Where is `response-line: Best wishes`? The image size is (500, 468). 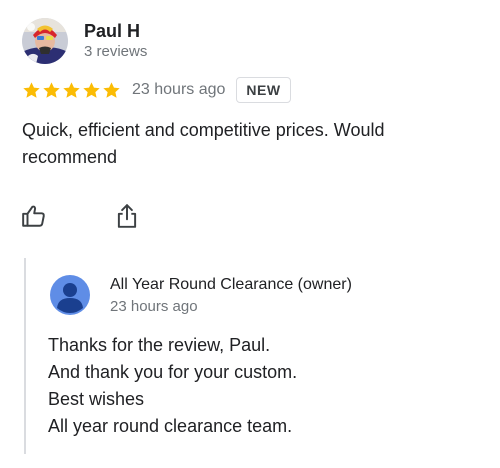 response-line: Best wishes is located at coordinates (96, 399).